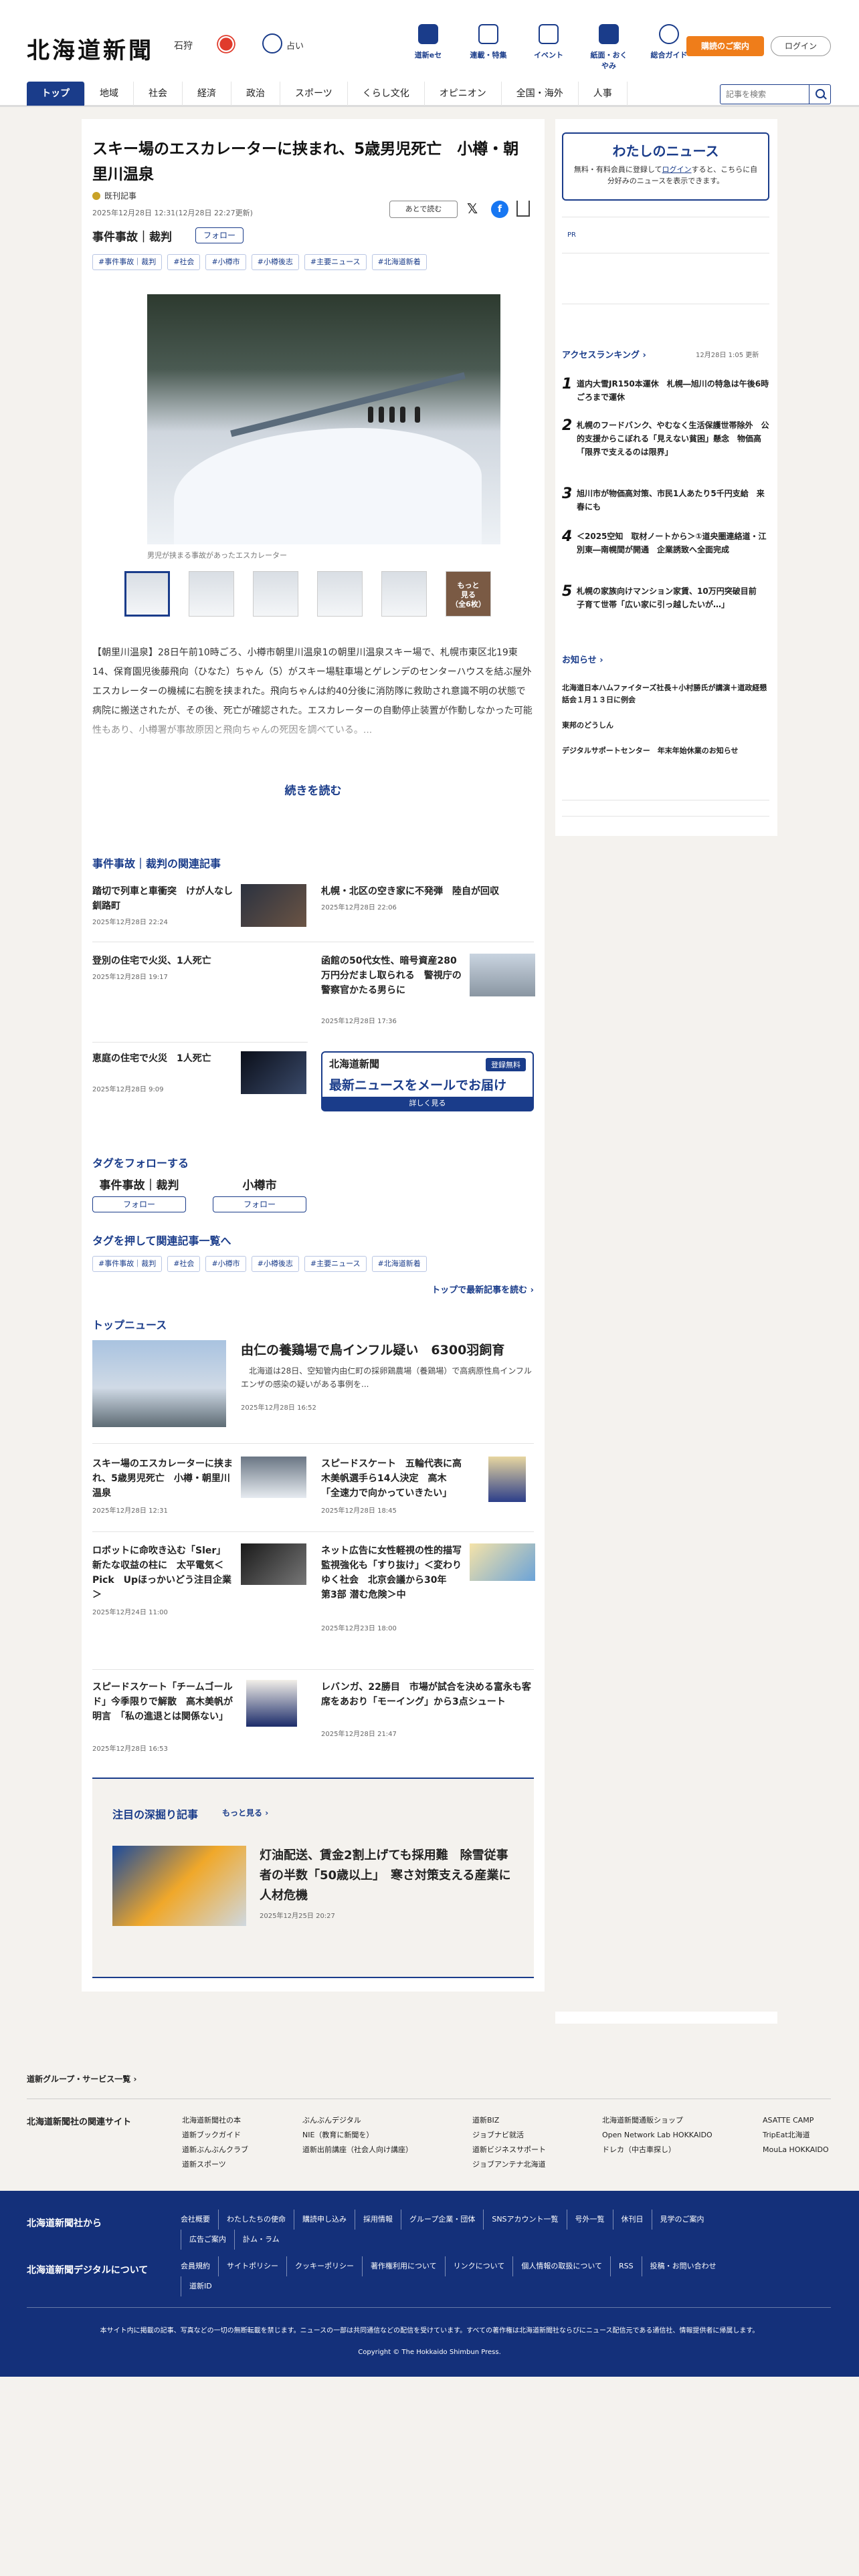  What do you see at coordinates (259, 1184) in the screenshot?
I see `follow-tag-name: 小樽市` at bounding box center [259, 1184].